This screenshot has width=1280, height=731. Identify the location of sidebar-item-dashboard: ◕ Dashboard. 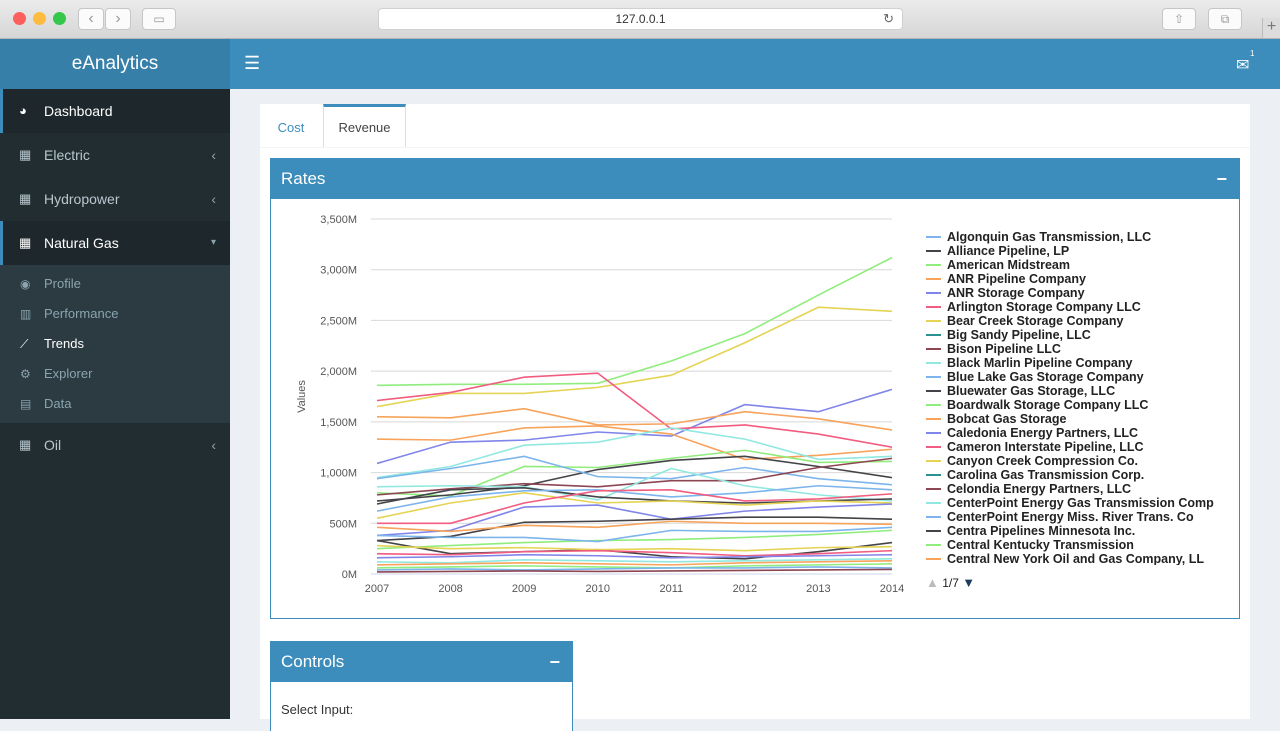
(115, 111).